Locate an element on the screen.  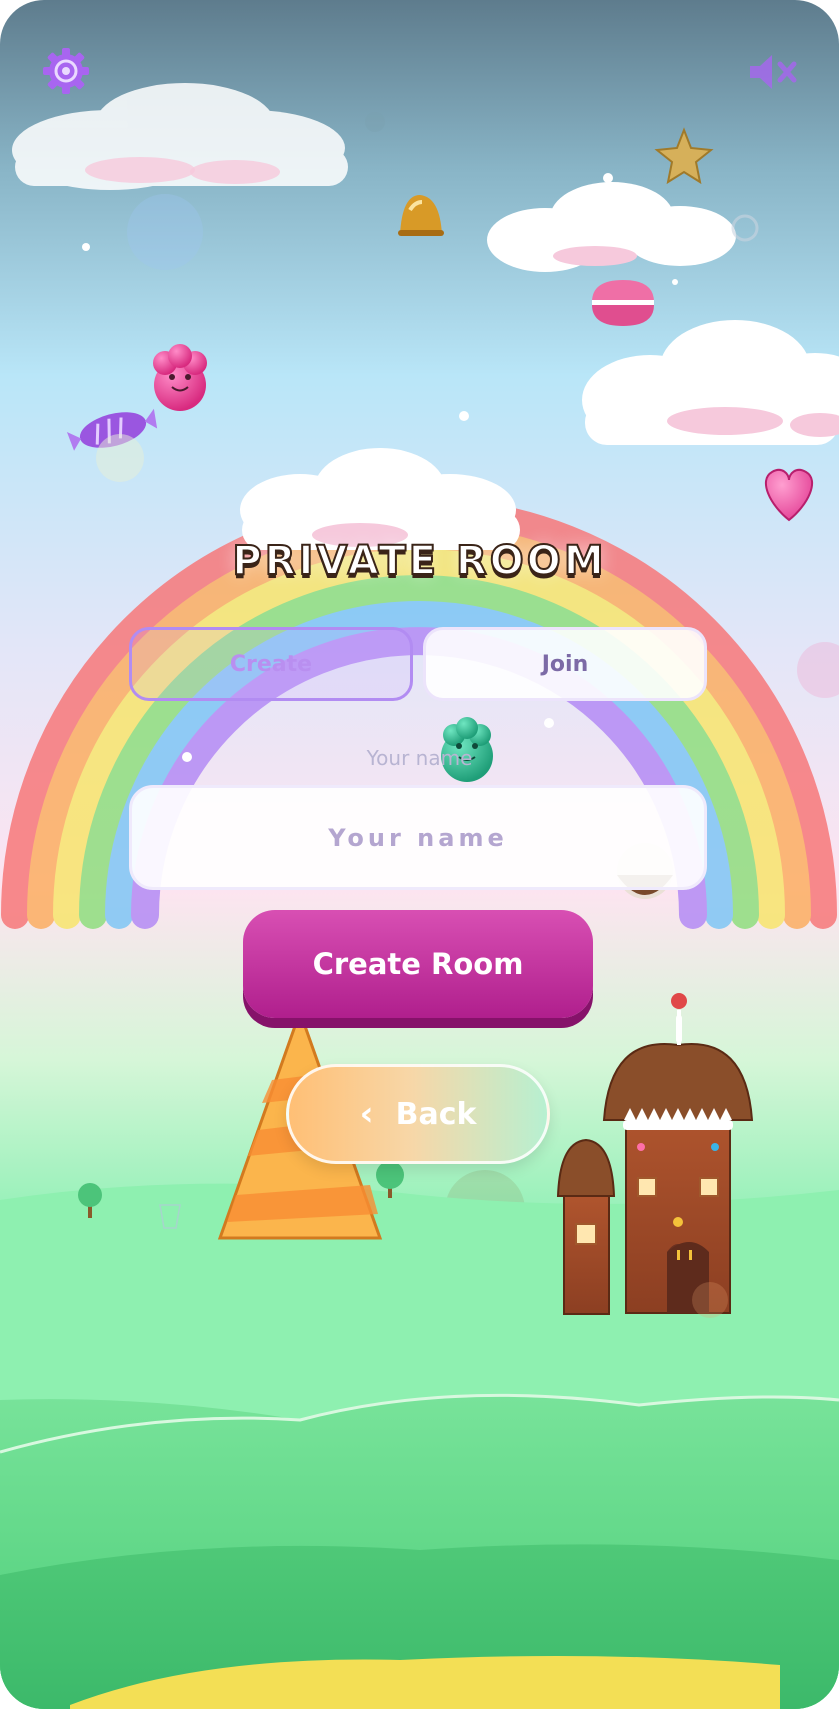
settings-button is located at coordinates (66, 71).